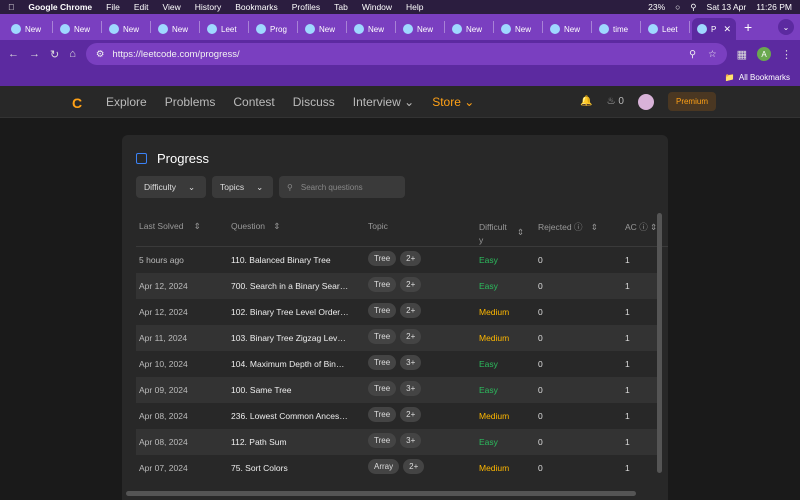  What do you see at coordinates (341, 7) in the screenshot?
I see `menu-tab: Tab` at bounding box center [341, 7].